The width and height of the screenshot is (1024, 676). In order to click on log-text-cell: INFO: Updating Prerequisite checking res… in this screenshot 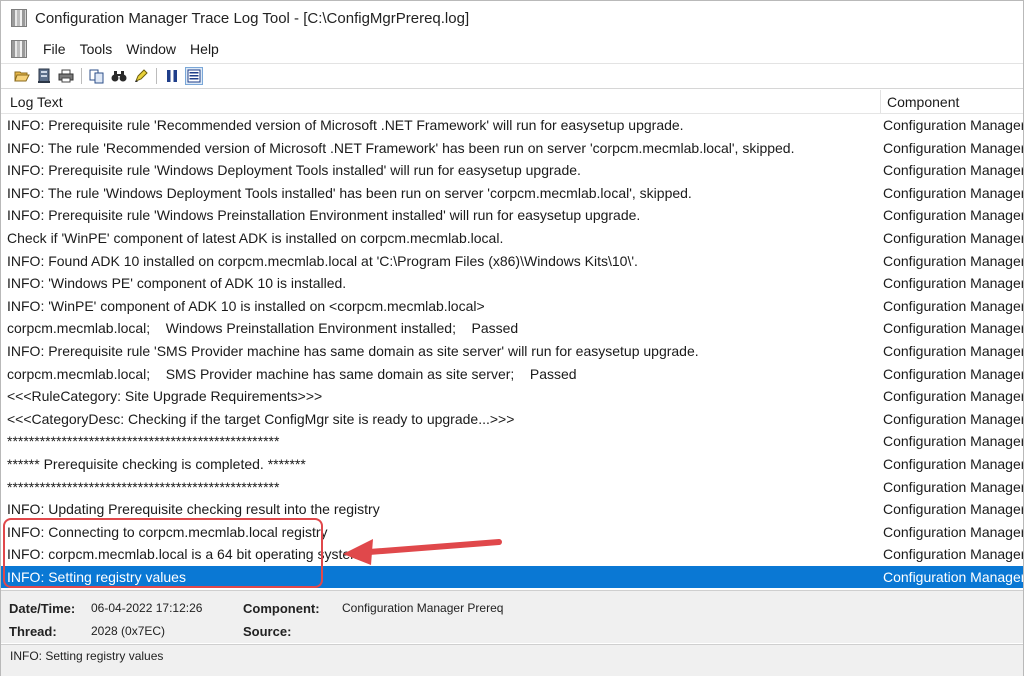, I will do `click(193, 509)`.